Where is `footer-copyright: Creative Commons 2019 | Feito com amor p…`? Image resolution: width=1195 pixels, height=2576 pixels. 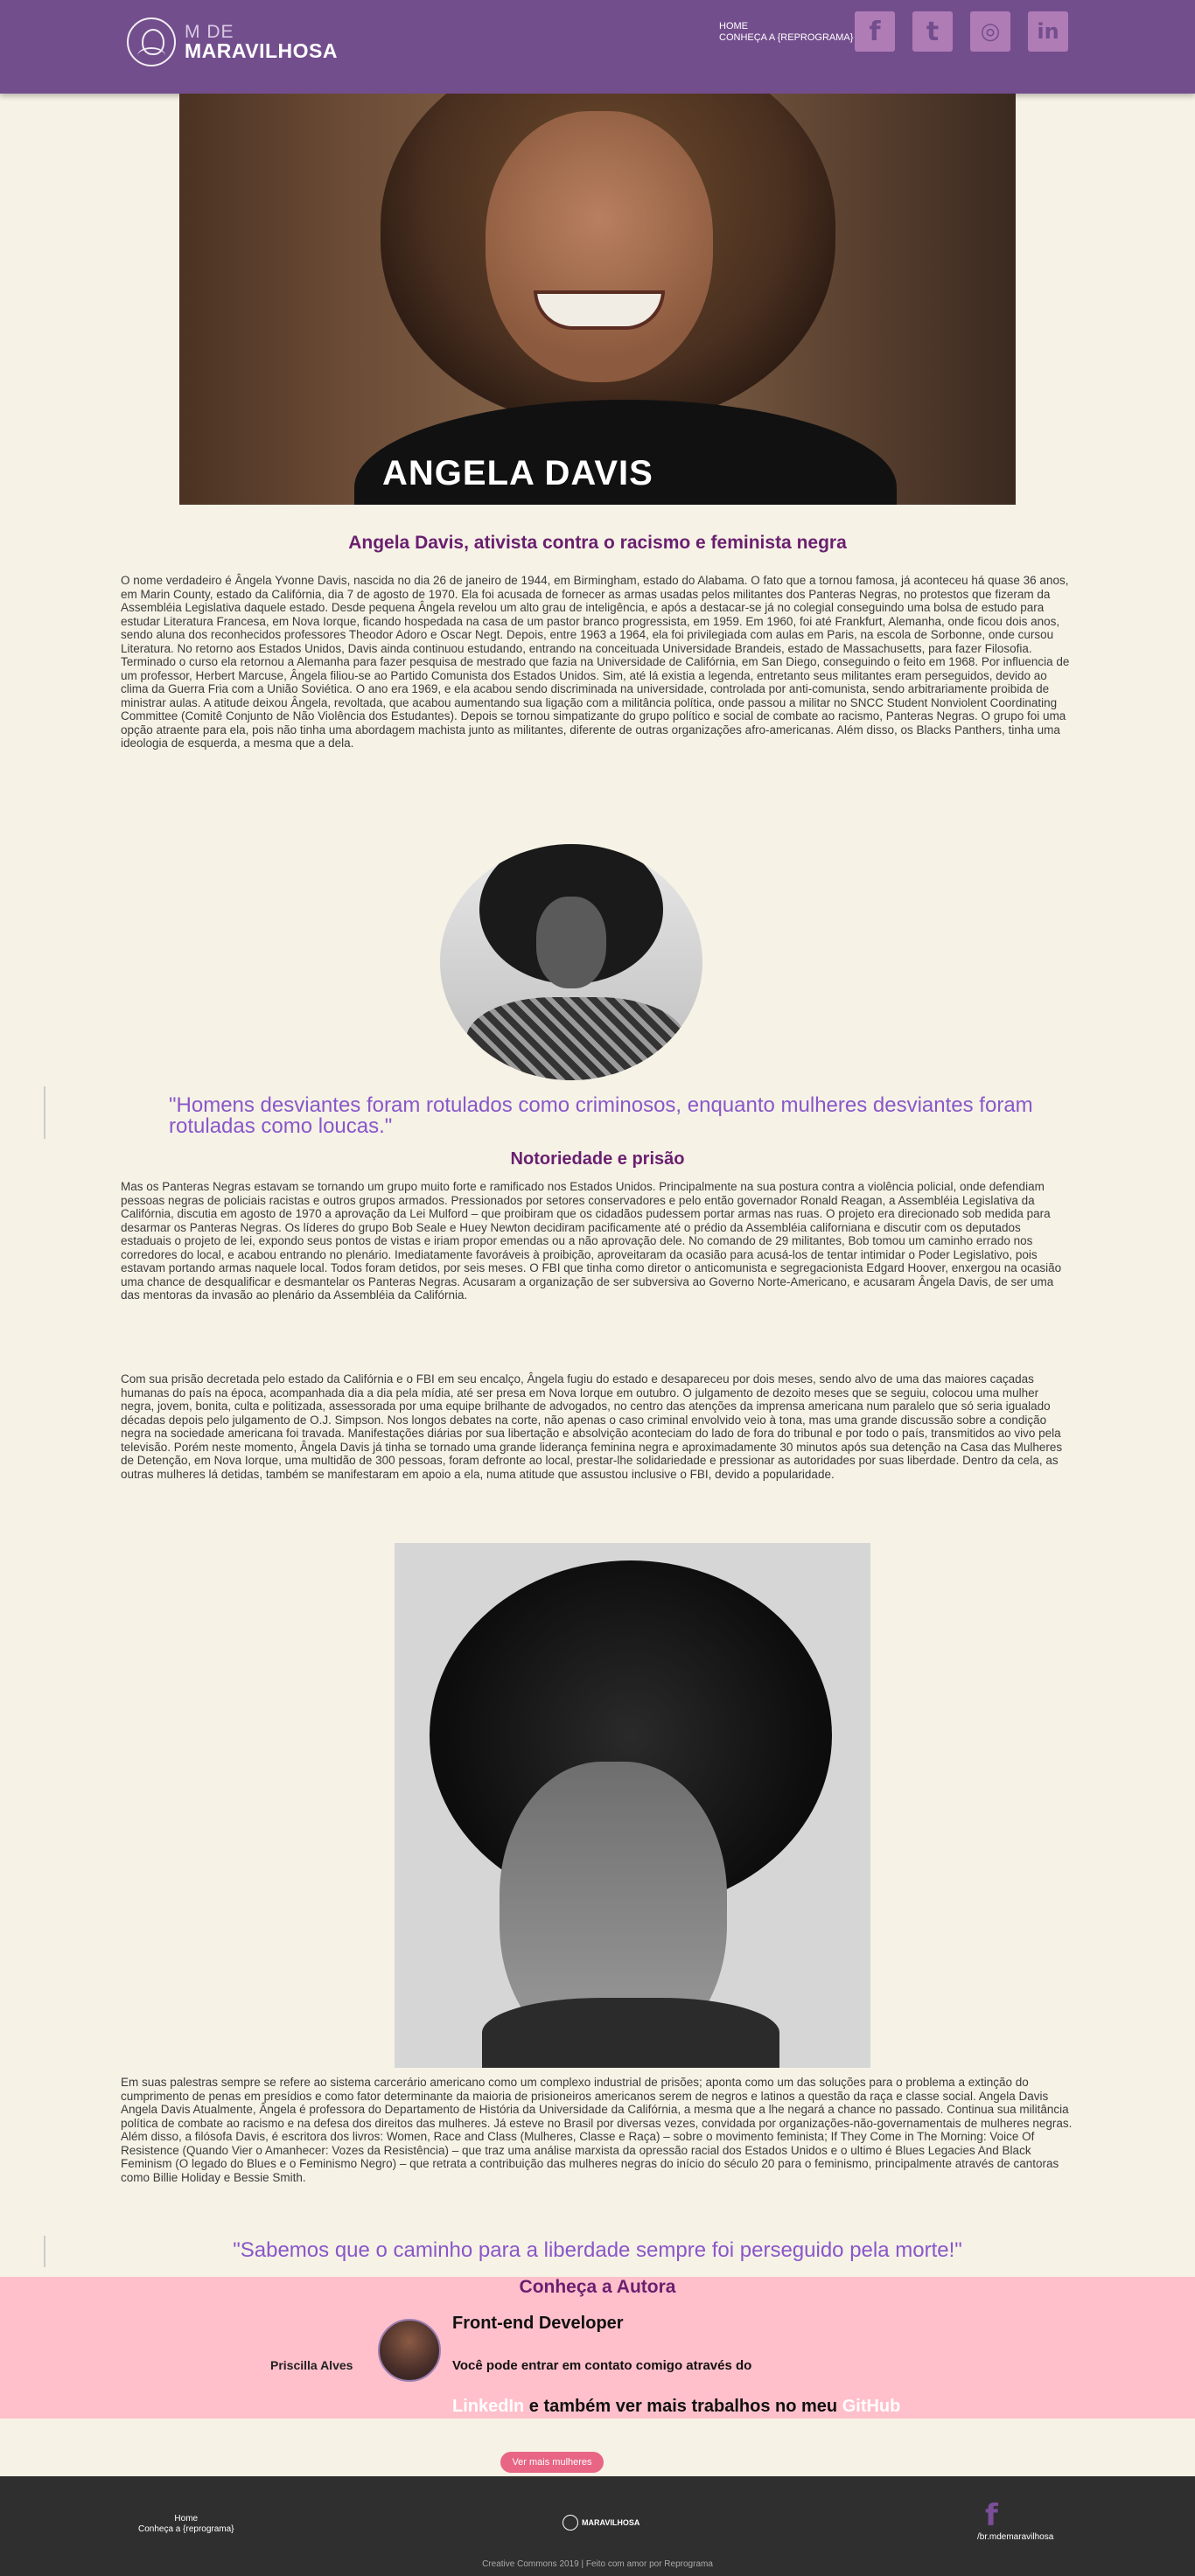 footer-copyright: Creative Commons 2019 | Feito com amor p… is located at coordinates (597, 2564).